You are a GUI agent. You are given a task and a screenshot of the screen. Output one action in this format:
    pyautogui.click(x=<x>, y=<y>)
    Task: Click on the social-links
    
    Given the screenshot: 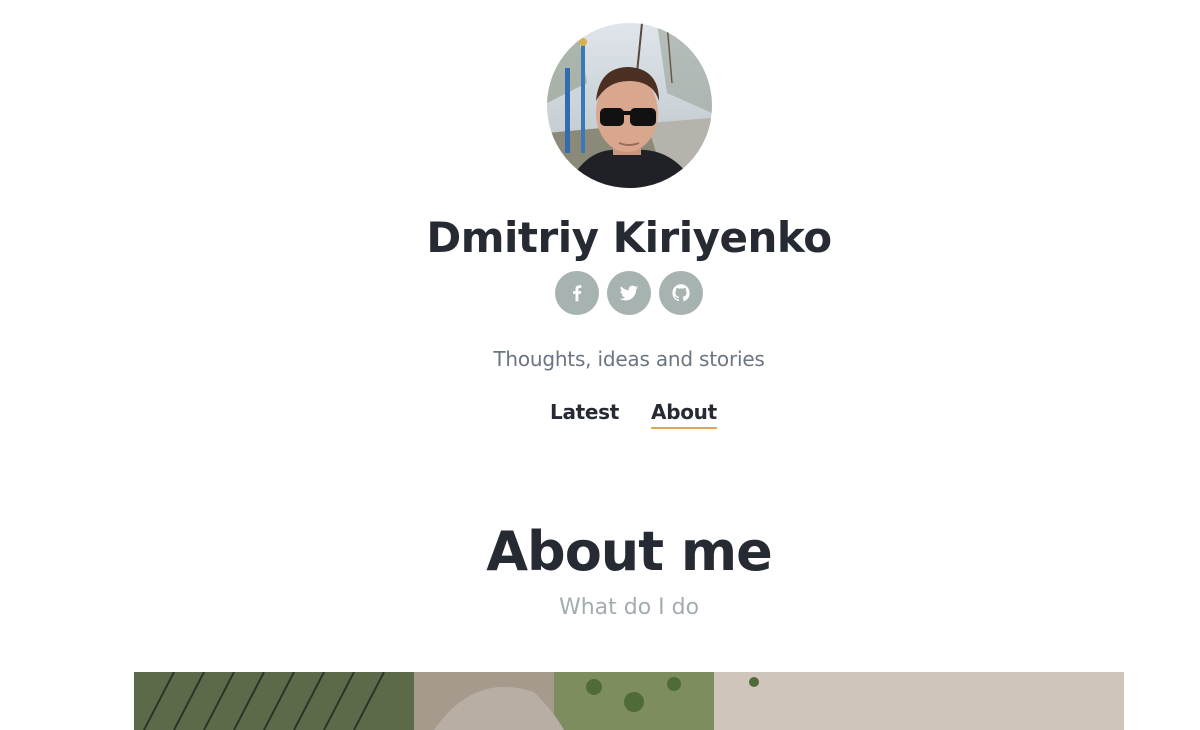 What is the action you would take?
    pyautogui.click(x=629, y=293)
    